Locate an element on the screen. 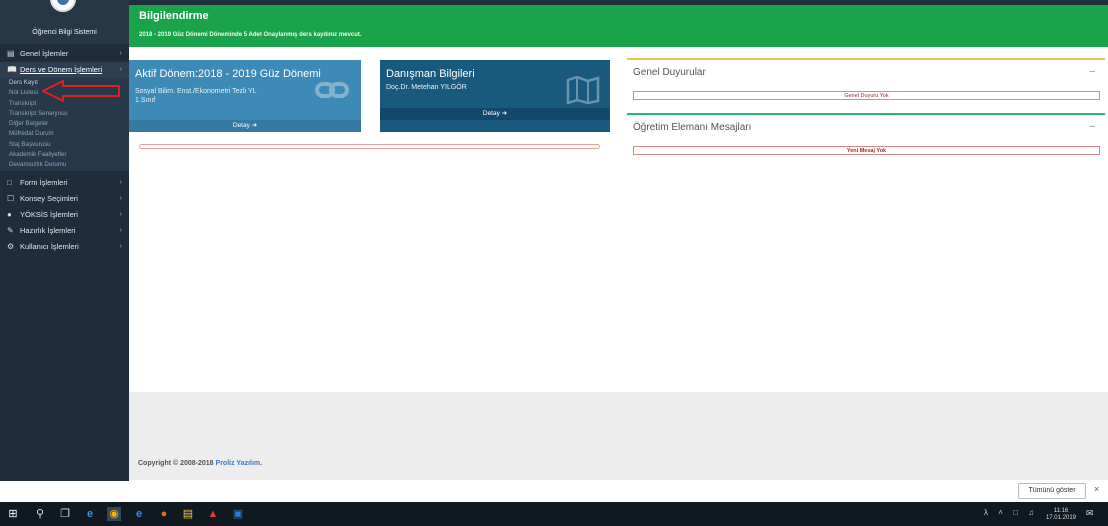 The width and height of the screenshot is (1108, 526). brand-link: Proliz Yazılım. is located at coordinates (239, 463).